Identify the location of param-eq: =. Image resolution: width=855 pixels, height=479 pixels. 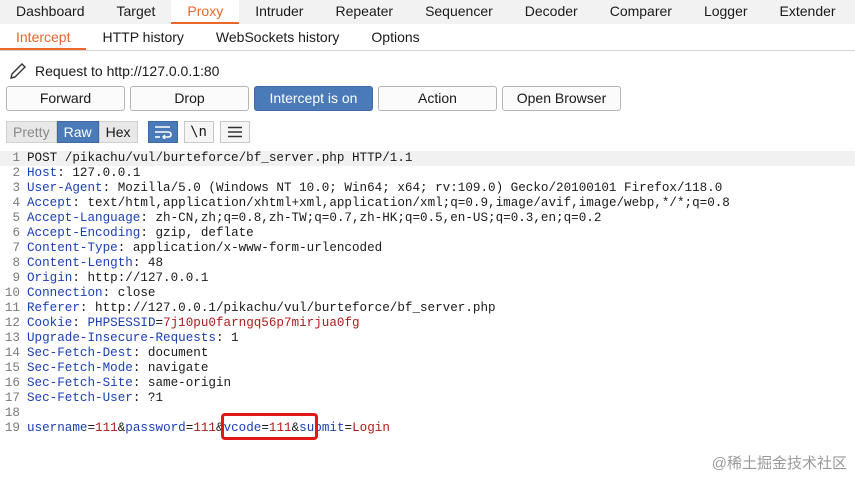
(348, 428).